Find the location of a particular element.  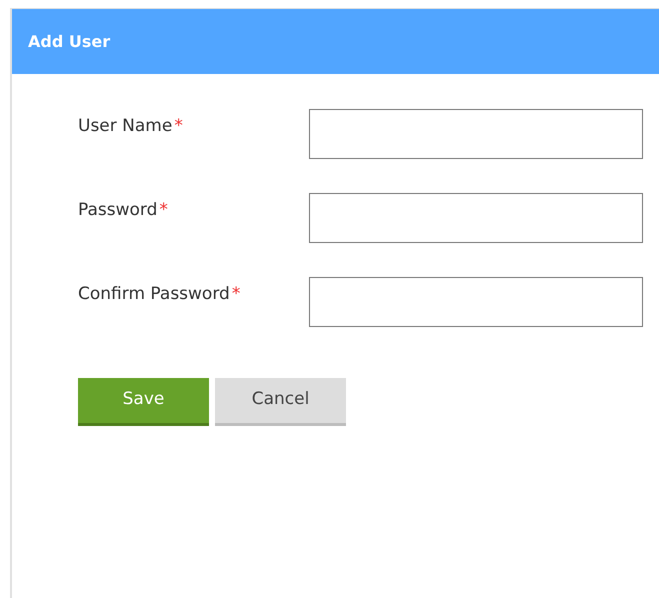

field-label: Confirm Password is located at coordinates (154, 294).